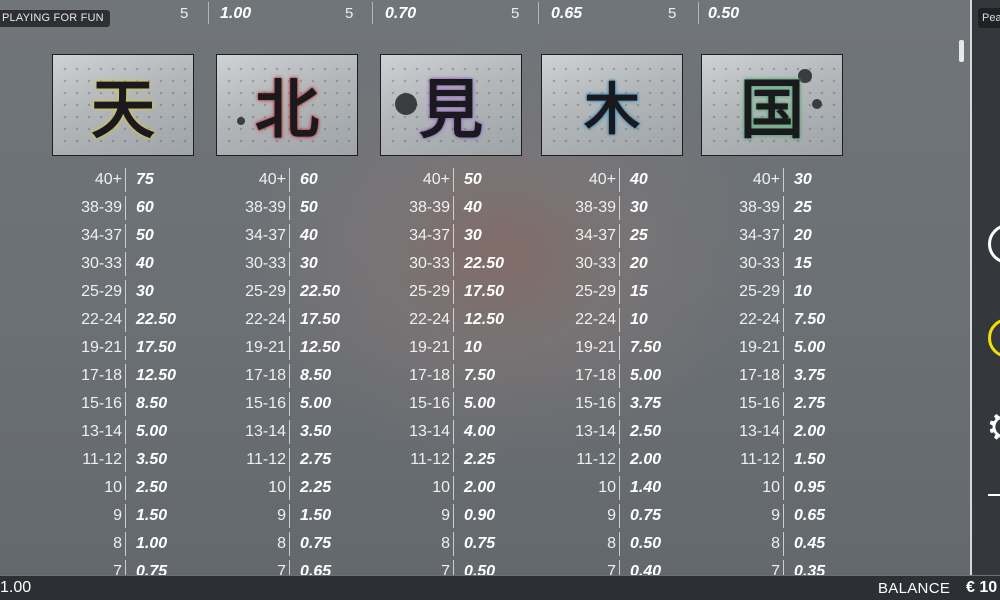  What do you see at coordinates (451, 105) in the screenshot?
I see `kanji-symbol-3-icon: 見` at bounding box center [451, 105].